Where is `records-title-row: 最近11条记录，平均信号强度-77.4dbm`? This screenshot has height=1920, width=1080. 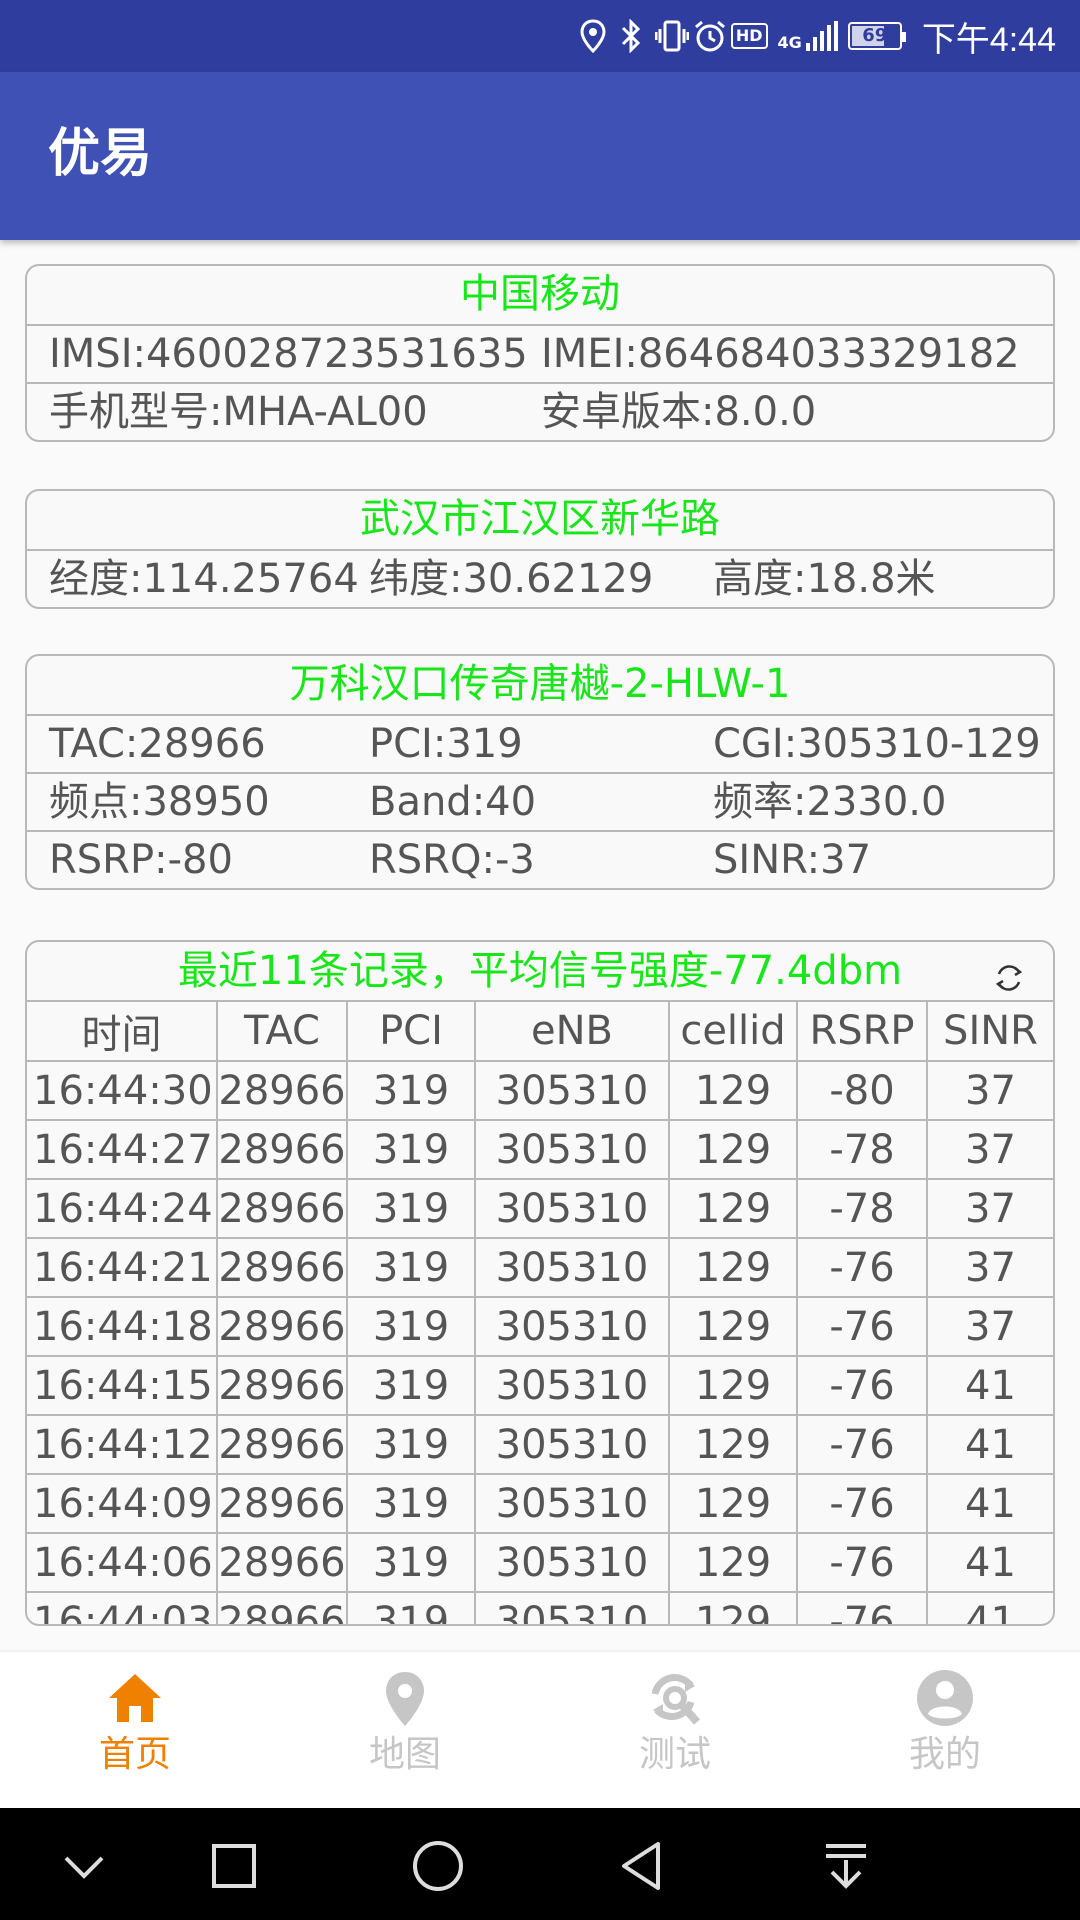 records-title-row: 最近11条记录，平均信号强度-77.4dbm is located at coordinates (540, 972).